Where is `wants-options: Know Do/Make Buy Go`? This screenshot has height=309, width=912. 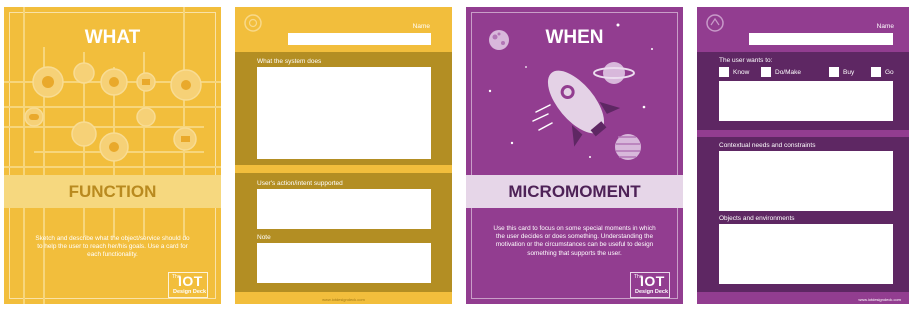 wants-options: Know Do/Make Buy Go is located at coordinates (808, 73).